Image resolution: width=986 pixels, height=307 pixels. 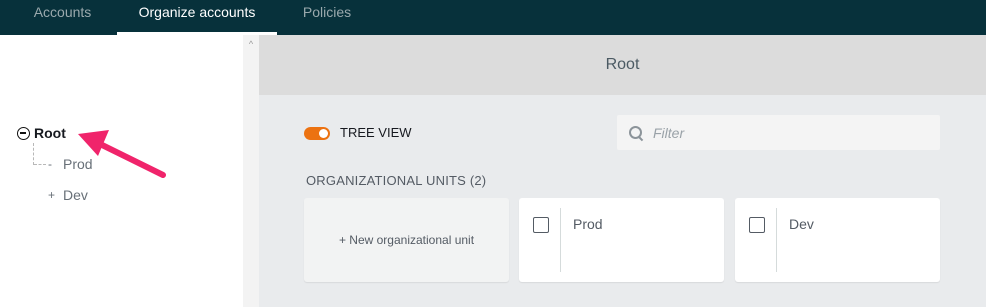 What do you see at coordinates (62, 17) in the screenshot?
I see `tab-accounts: Accounts` at bounding box center [62, 17].